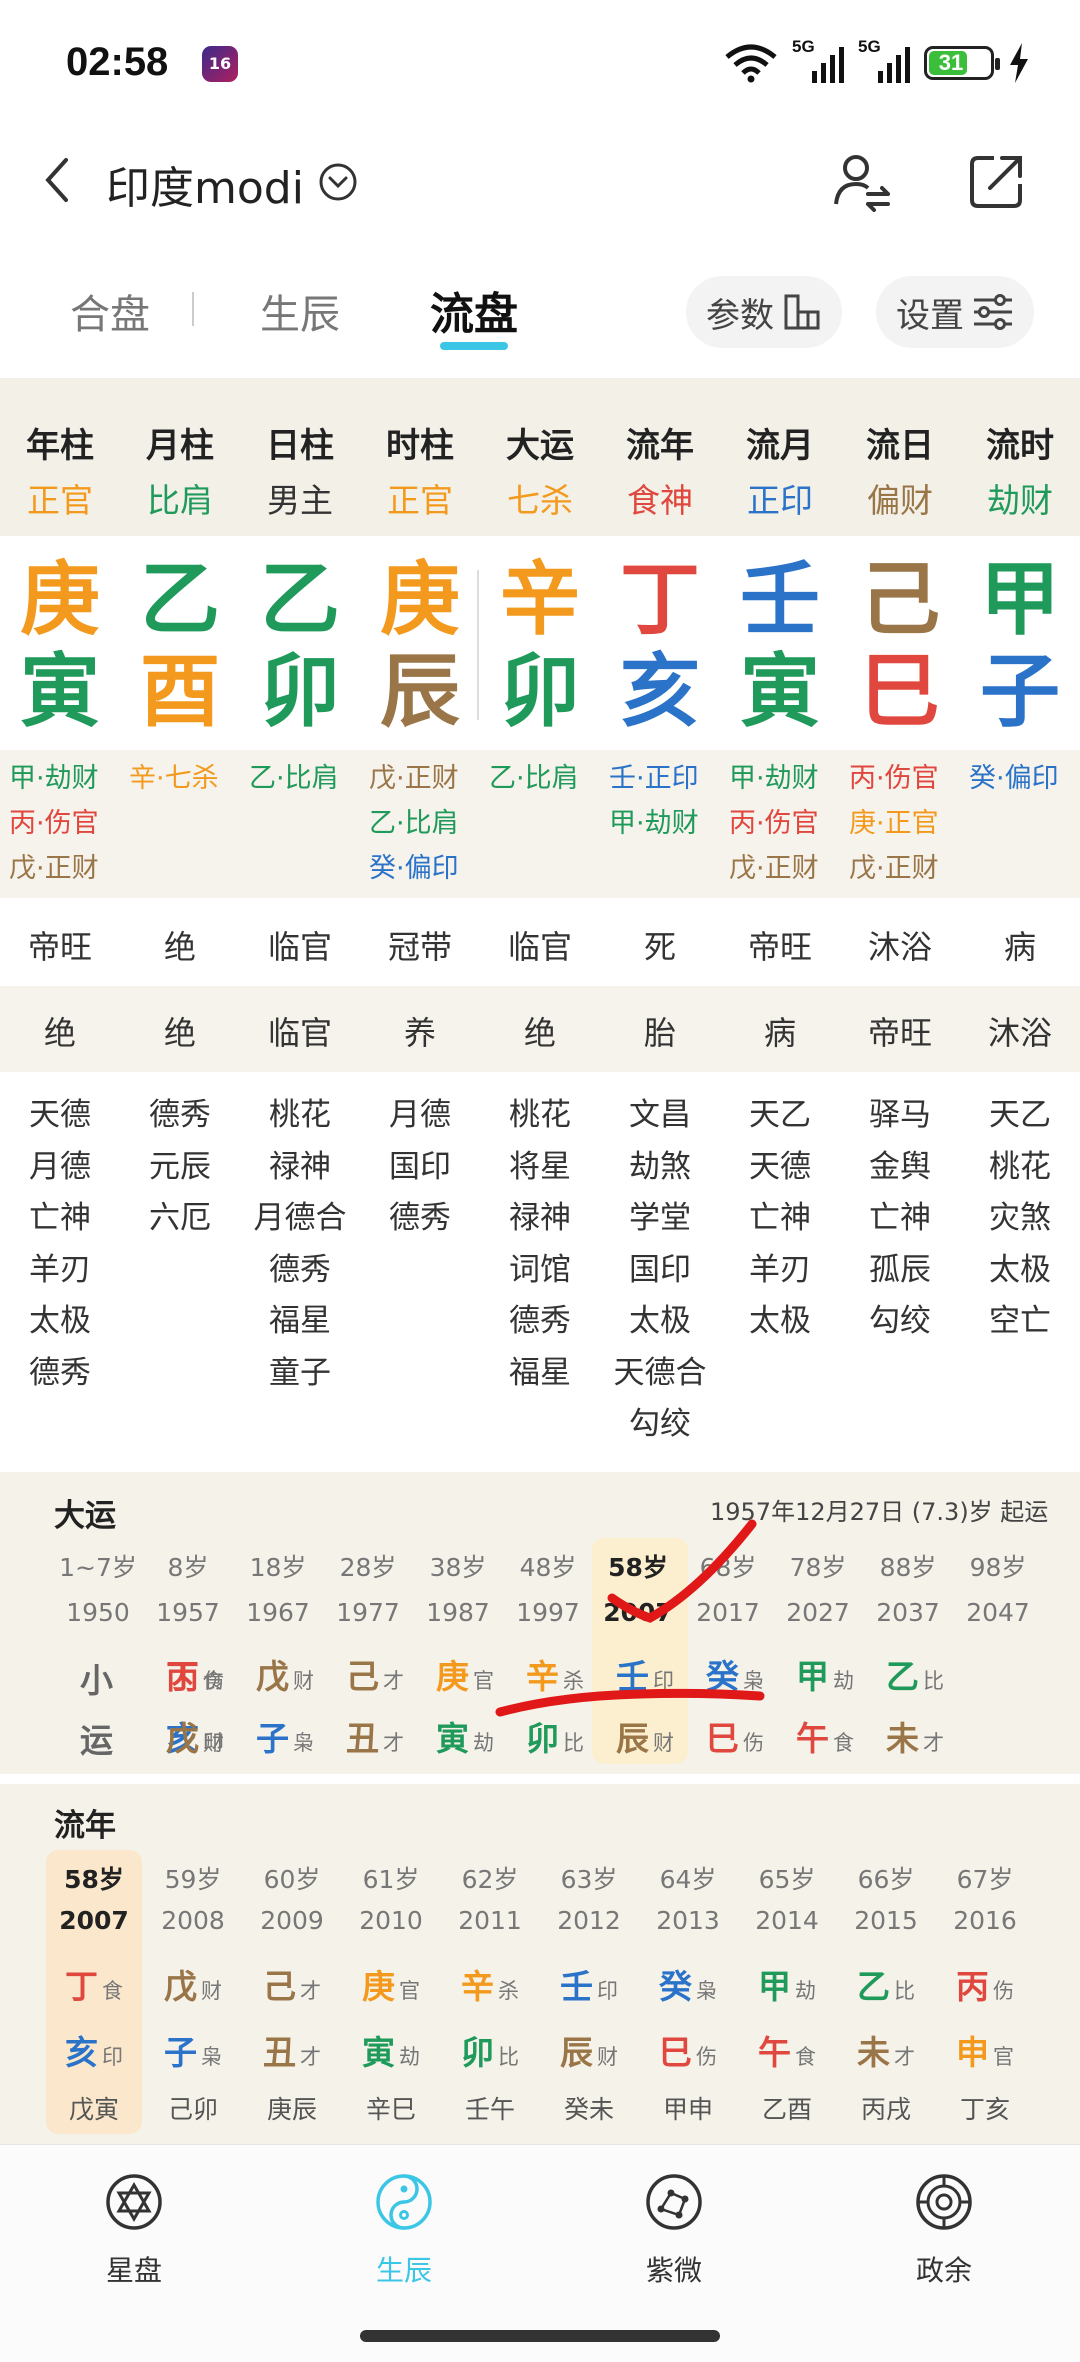  Describe the element at coordinates (688, 1920) in the screenshot. I see `liunian-year: 2013` at that location.